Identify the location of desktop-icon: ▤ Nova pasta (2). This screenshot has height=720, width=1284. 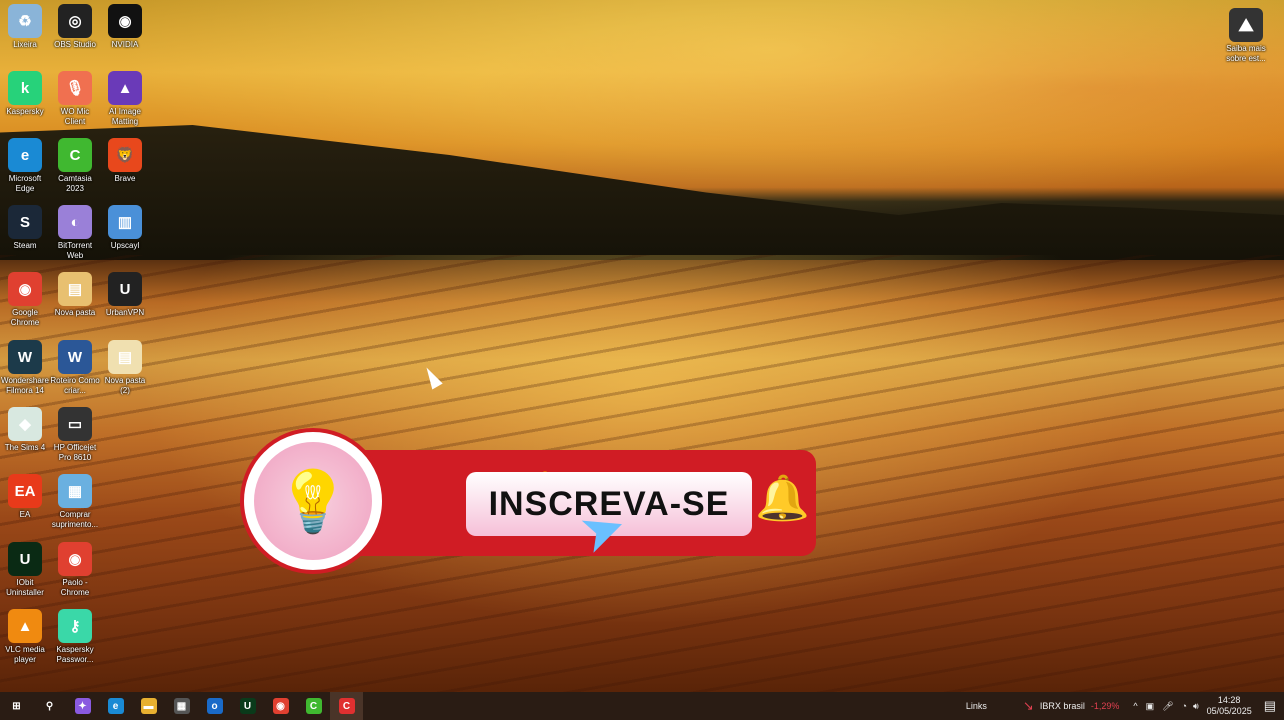
(125, 368).